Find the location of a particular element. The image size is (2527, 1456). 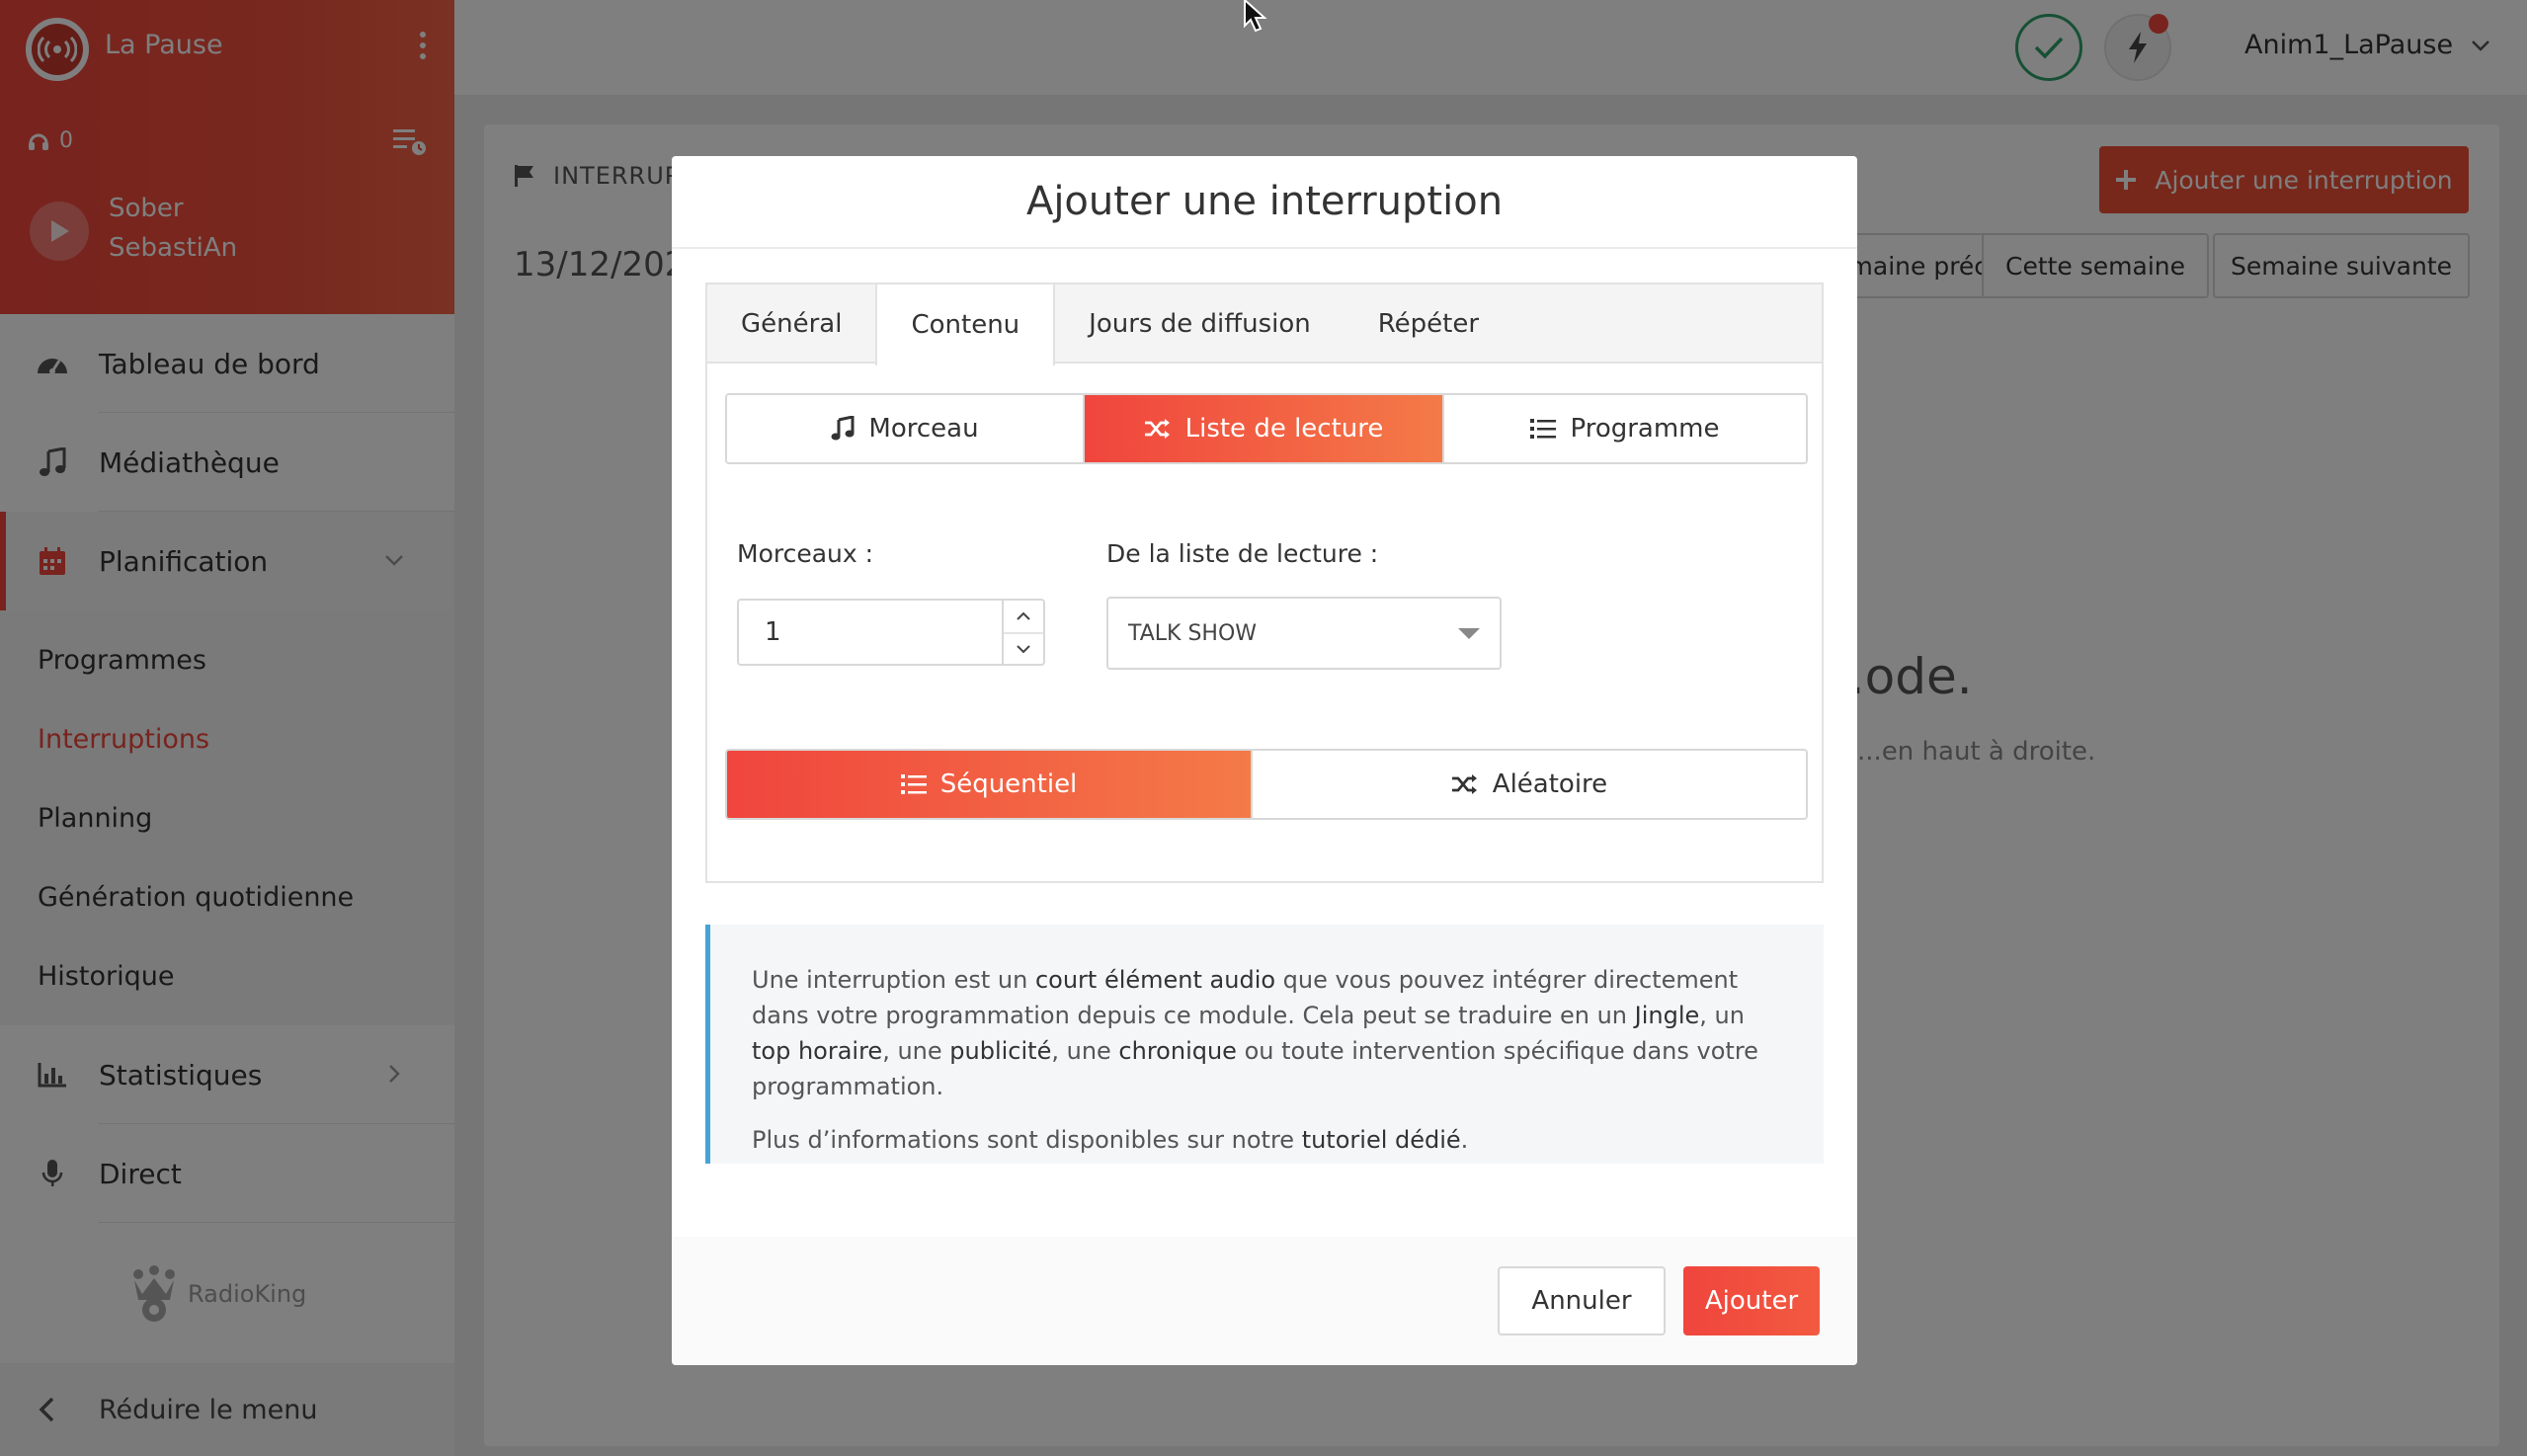

order-mode-selector: Séquentiel Aléatoire is located at coordinates (1266, 784).